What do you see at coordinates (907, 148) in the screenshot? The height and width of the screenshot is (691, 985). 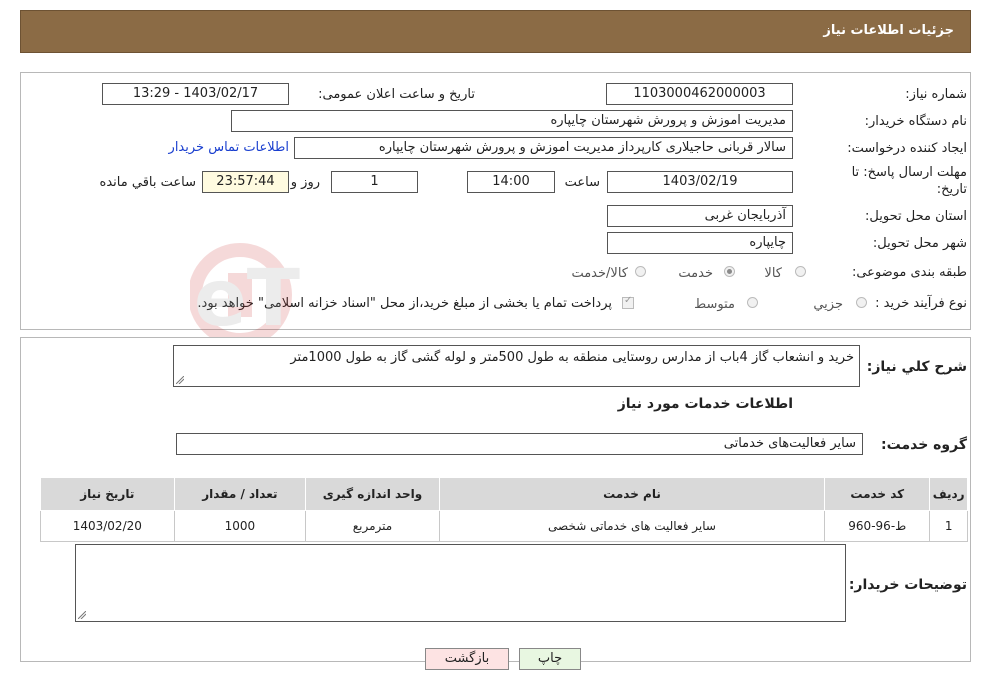 I see `creator-label: ایجاد کننده درخواست:` at bounding box center [907, 148].